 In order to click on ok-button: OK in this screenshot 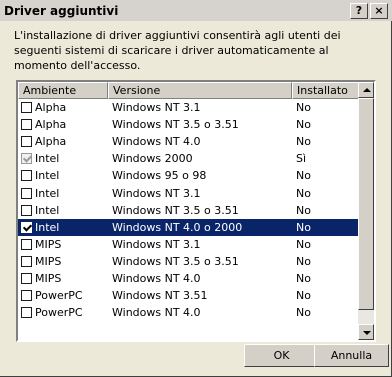, I will do `click(281, 355)`.